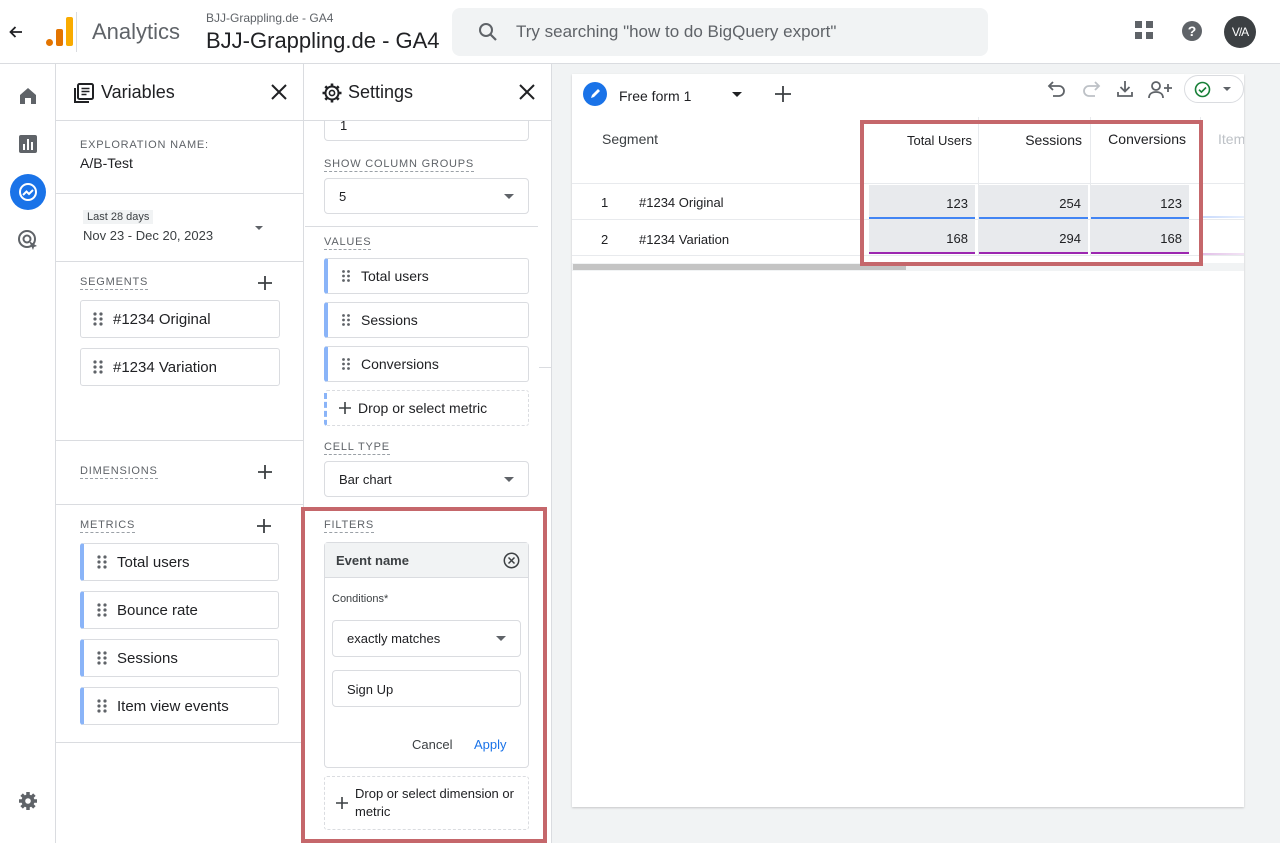  I want to click on search-icon, so click(488, 32).